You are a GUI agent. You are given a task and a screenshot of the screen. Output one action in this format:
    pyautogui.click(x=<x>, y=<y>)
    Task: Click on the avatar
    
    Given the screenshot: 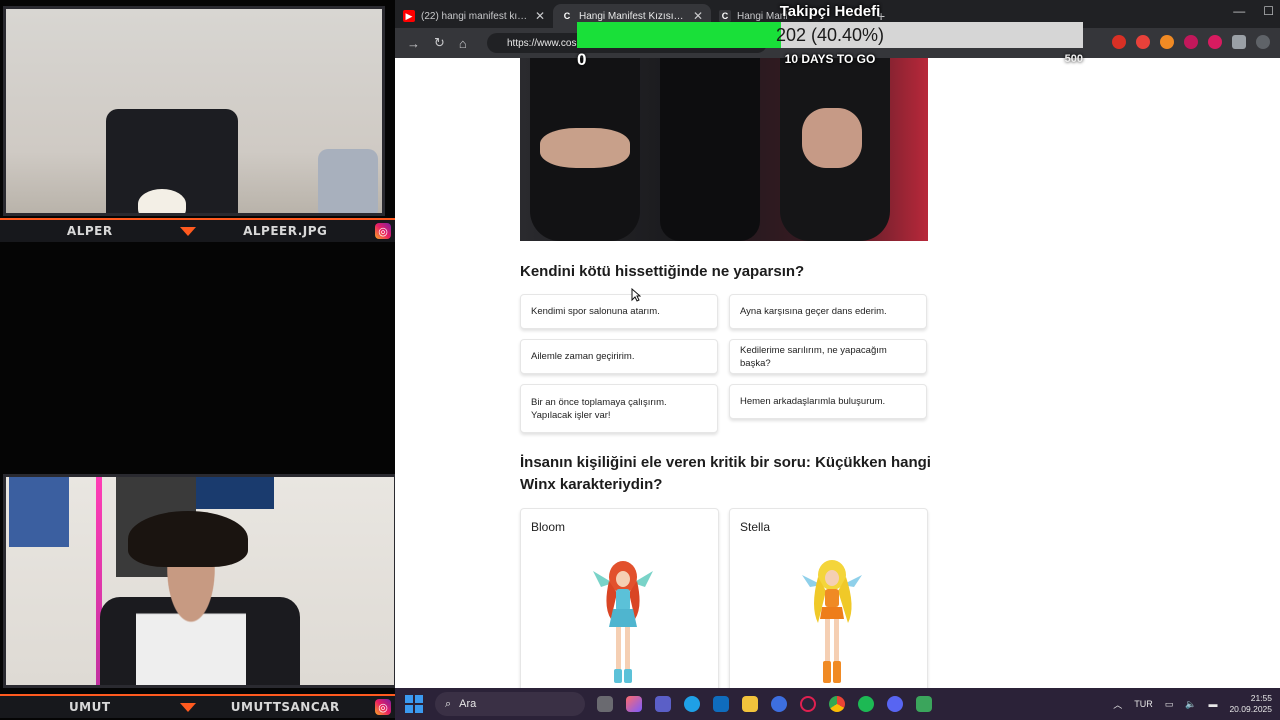 What is the action you would take?
    pyautogui.click(x=1263, y=42)
    